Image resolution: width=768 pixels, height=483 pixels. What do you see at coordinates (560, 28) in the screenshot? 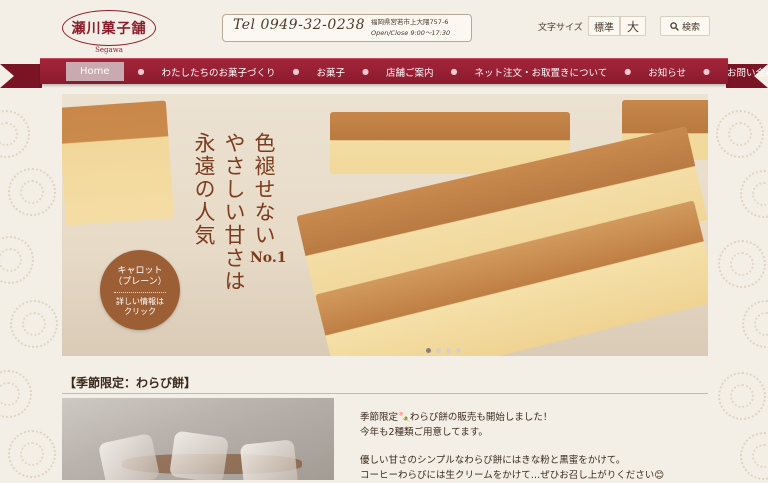
I see `font-size-label: 文字サイズ` at bounding box center [560, 28].